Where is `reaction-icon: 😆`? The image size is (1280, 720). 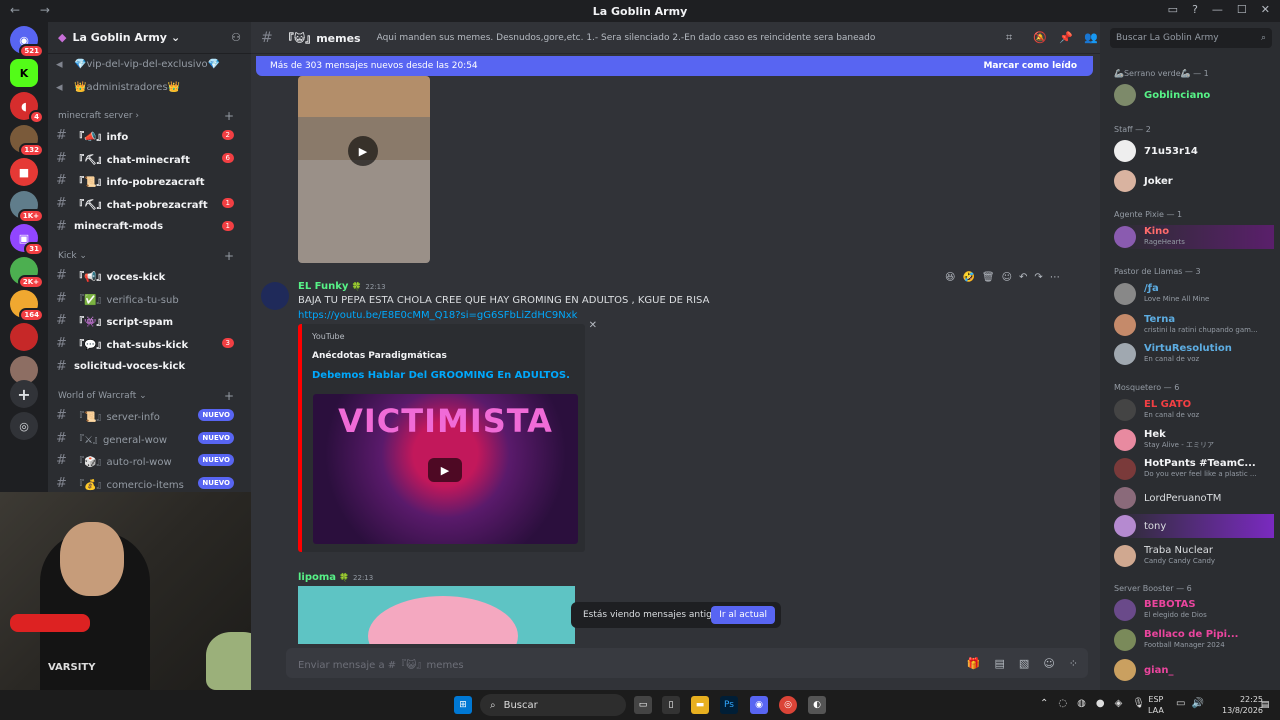
reaction-icon: 😆 is located at coordinates (950, 277).